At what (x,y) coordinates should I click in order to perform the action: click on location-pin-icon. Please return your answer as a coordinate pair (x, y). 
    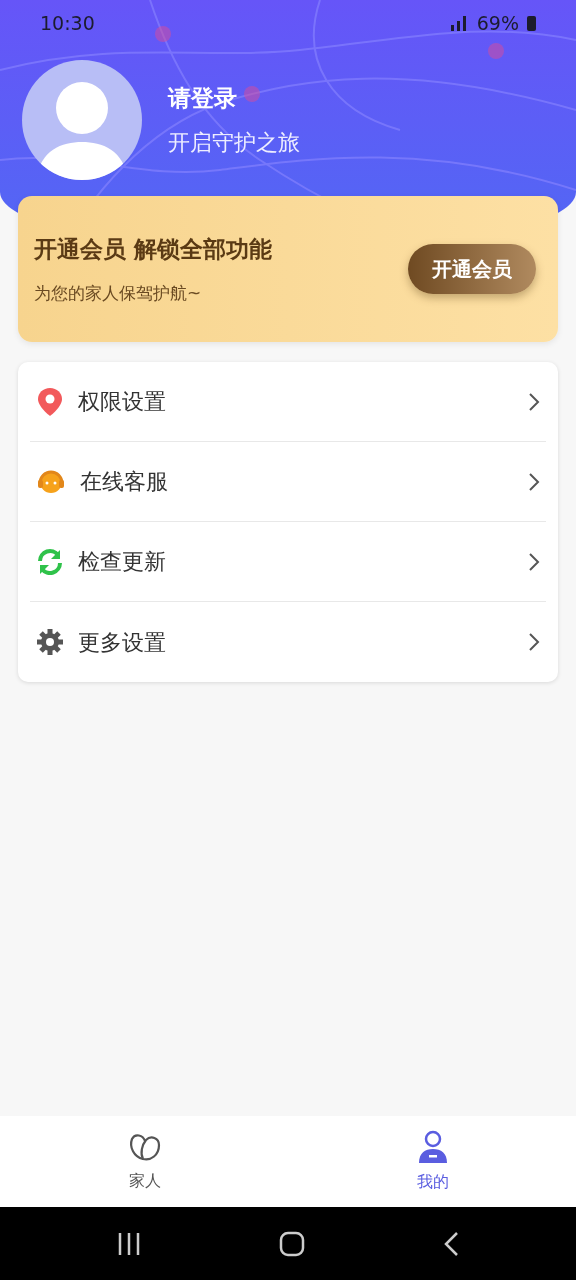
    Looking at the image, I should click on (50, 401).